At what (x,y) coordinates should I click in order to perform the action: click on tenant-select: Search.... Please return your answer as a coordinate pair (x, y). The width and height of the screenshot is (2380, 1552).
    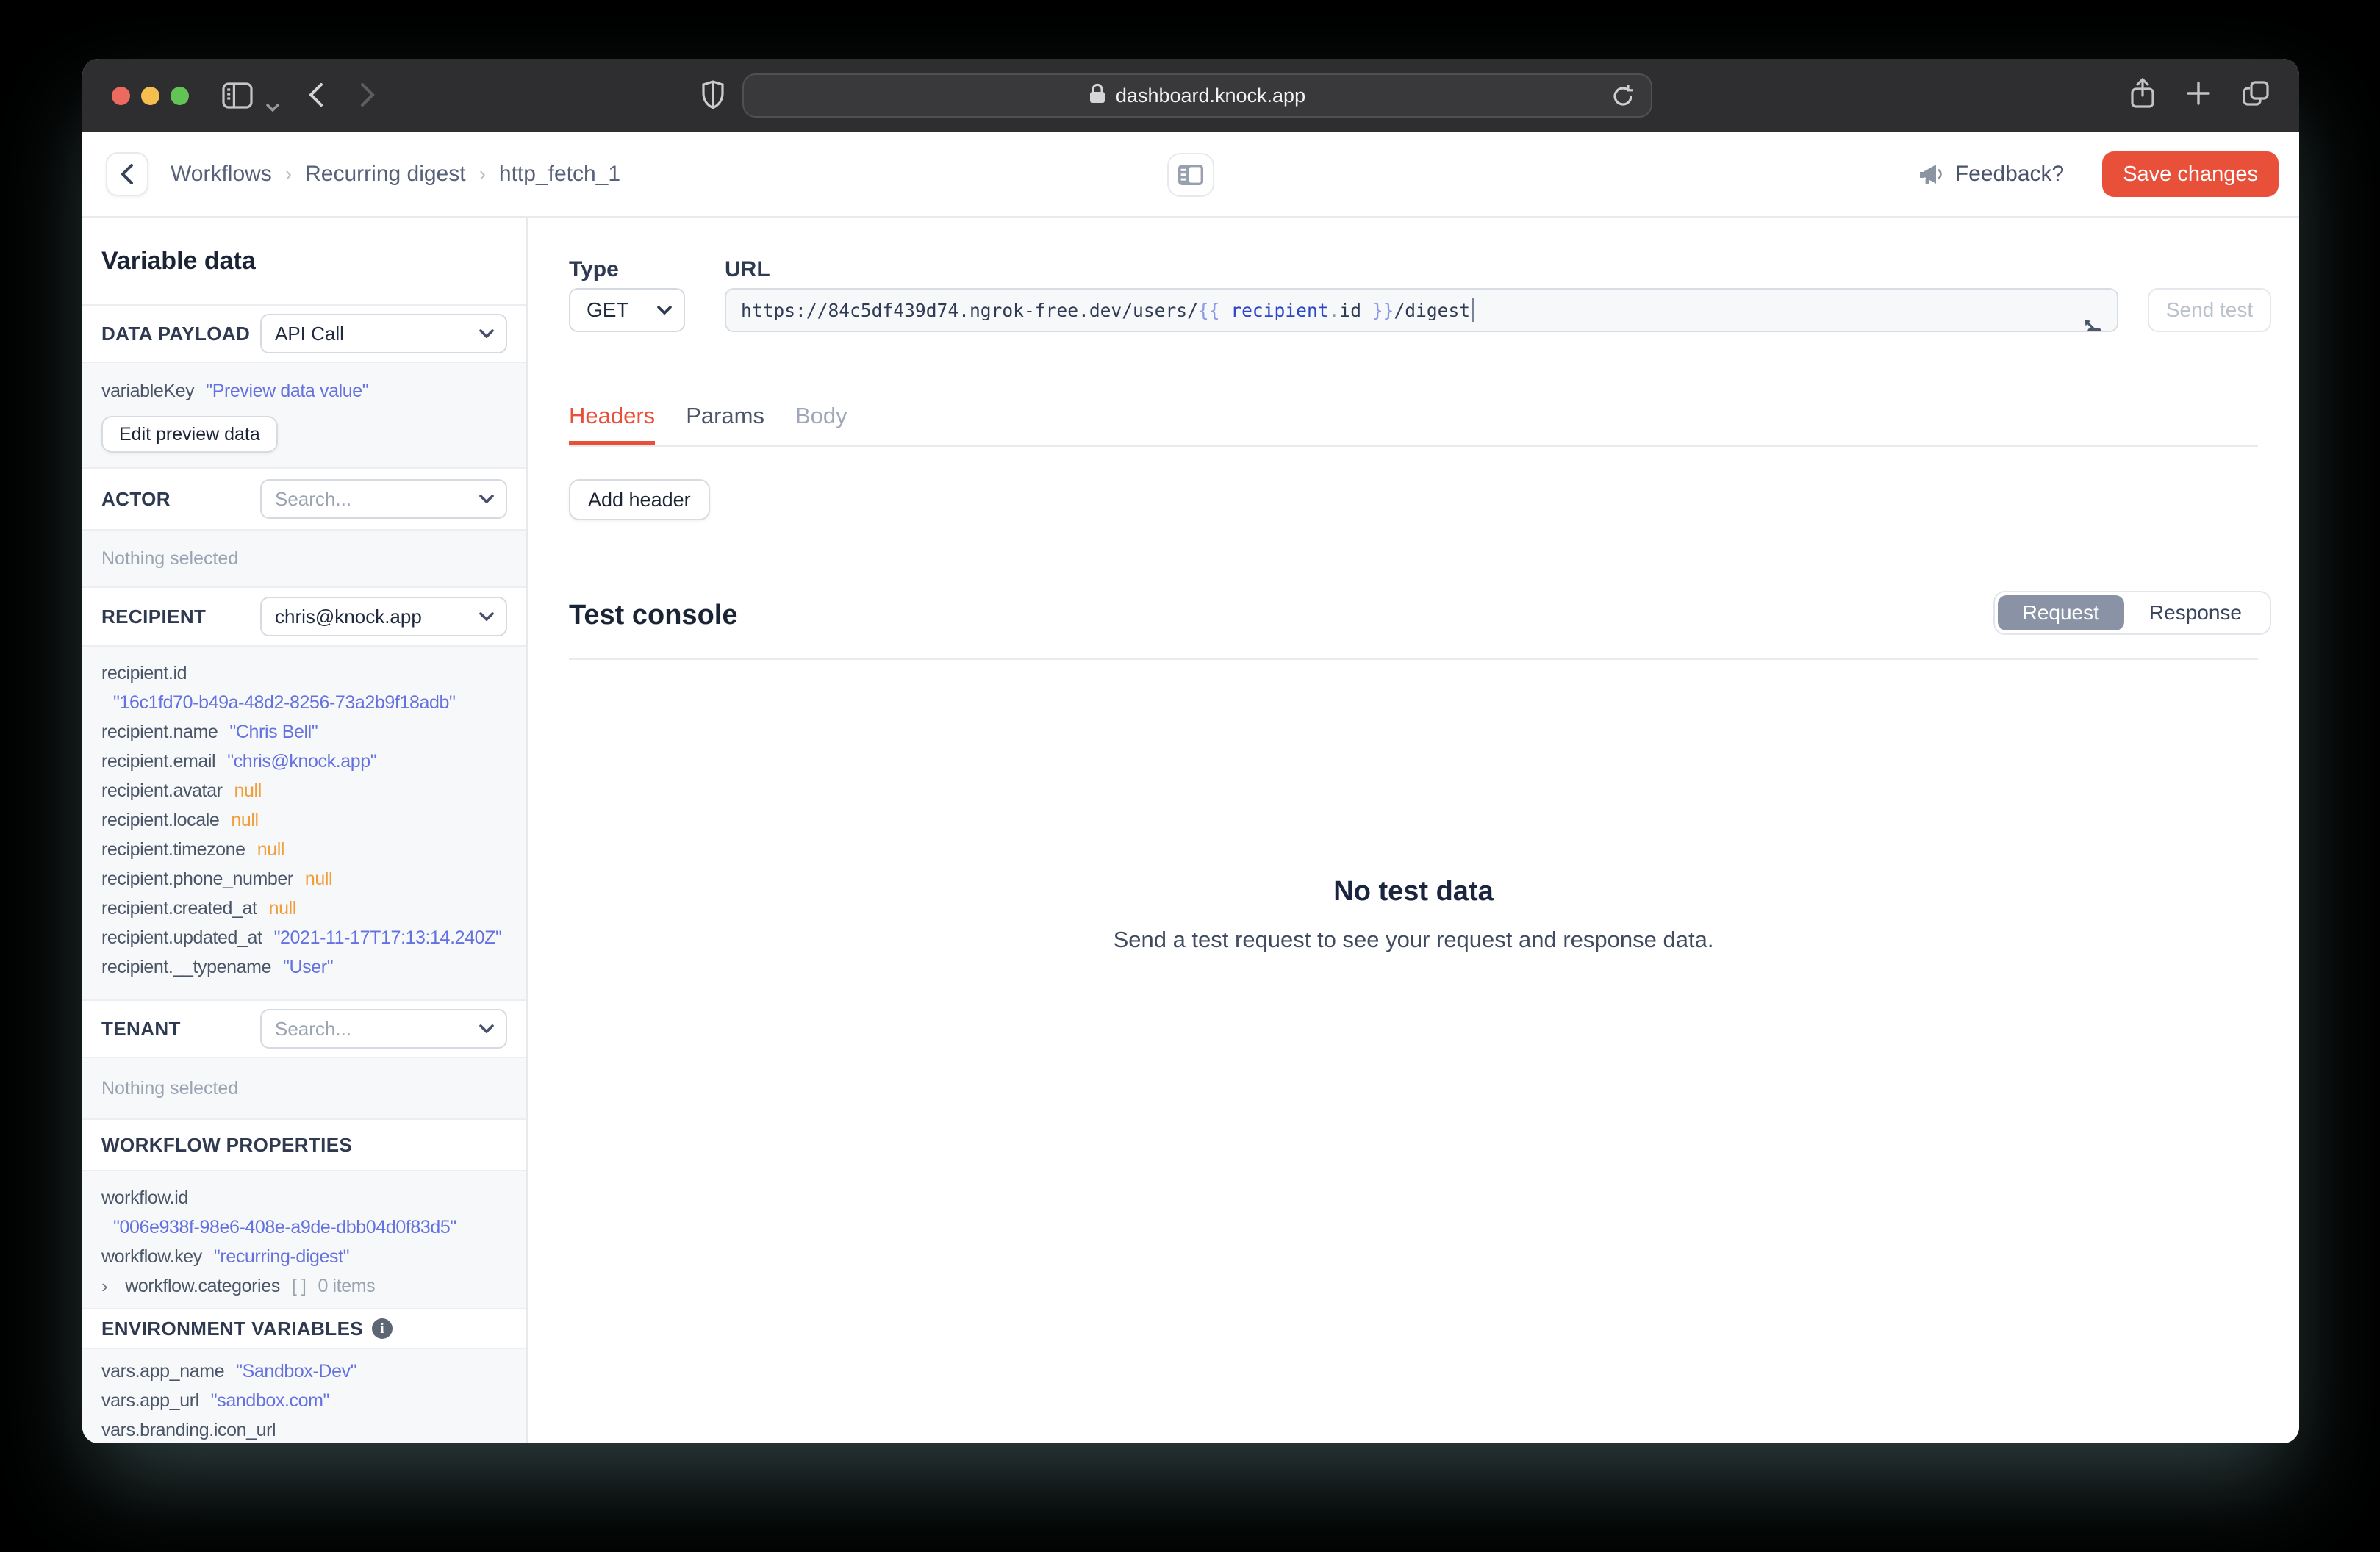
    Looking at the image, I should click on (383, 1029).